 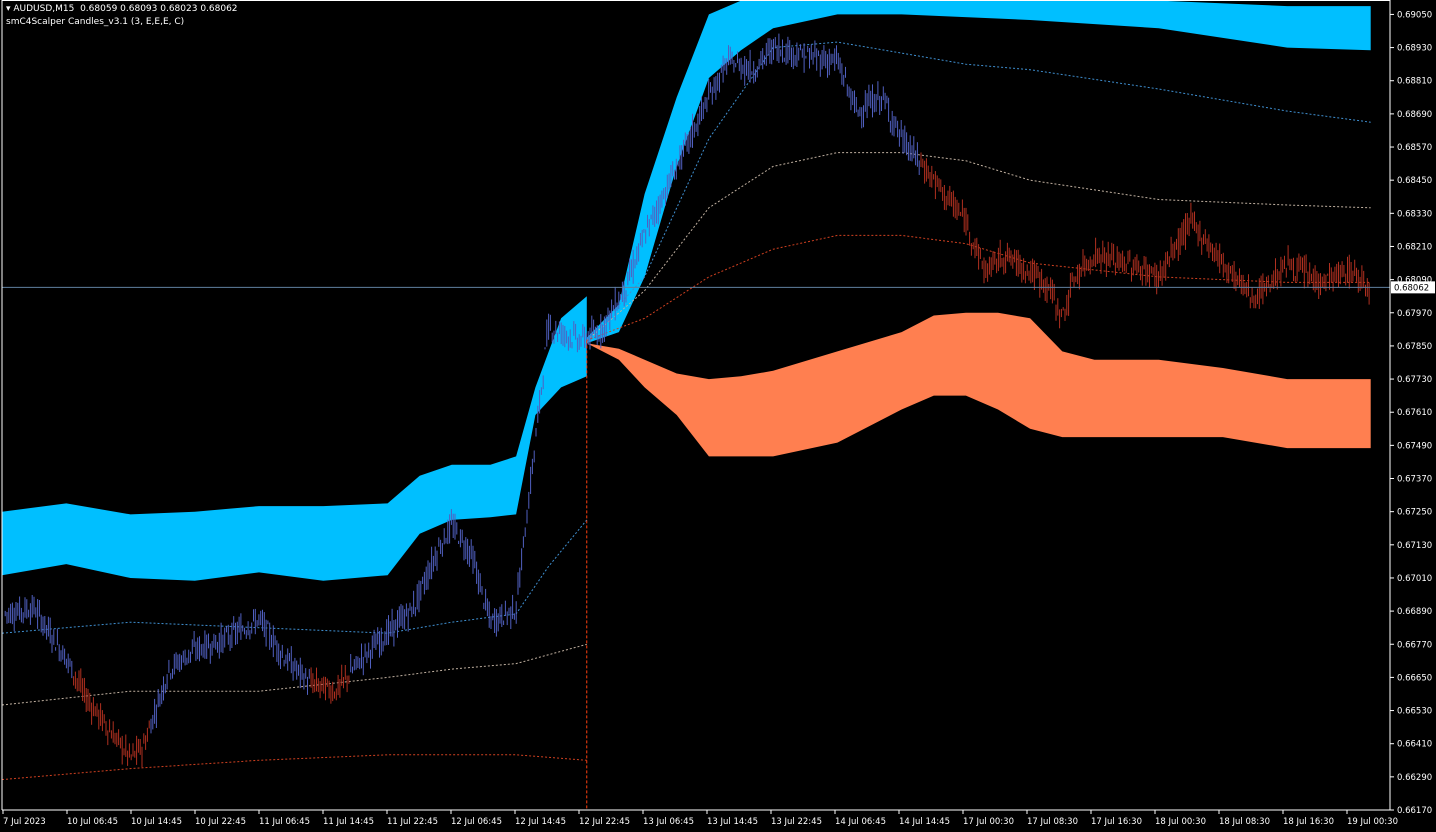 I want to click on y-tick-label: 0.67370, so click(x=1414, y=480).